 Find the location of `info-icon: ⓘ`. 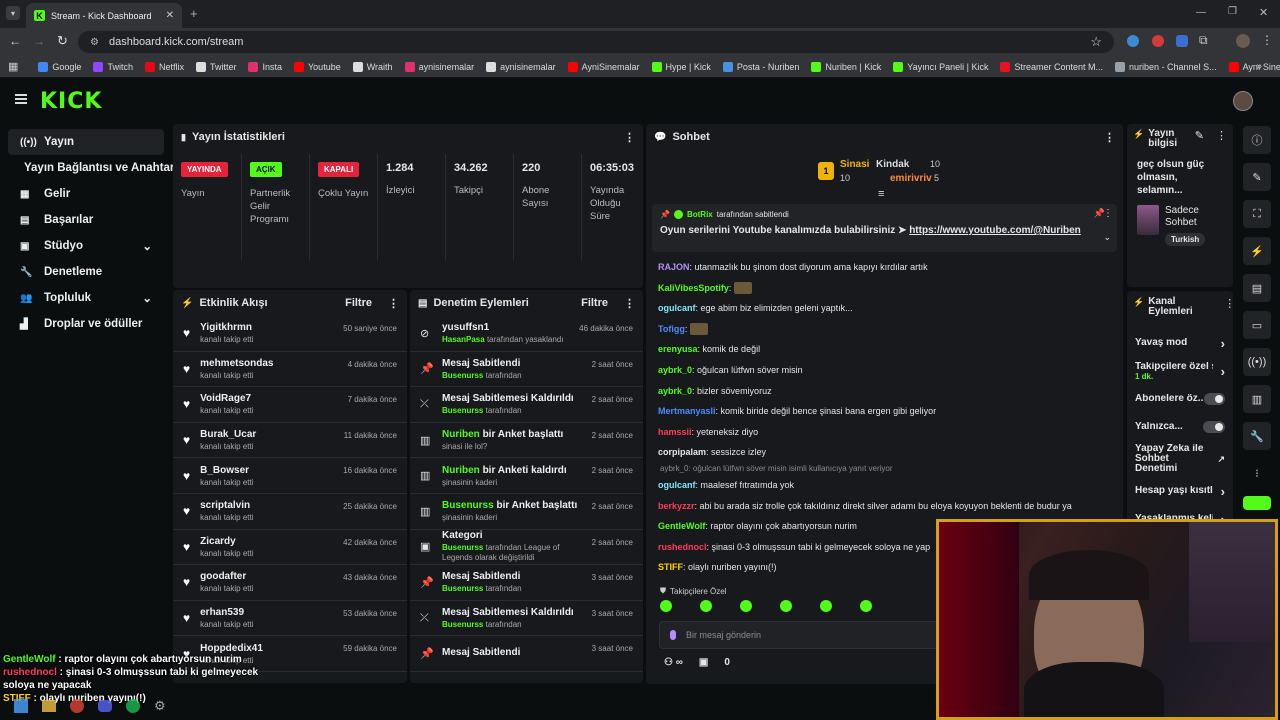

info-icon: ⓘ is located at coordinates (1257, 140).